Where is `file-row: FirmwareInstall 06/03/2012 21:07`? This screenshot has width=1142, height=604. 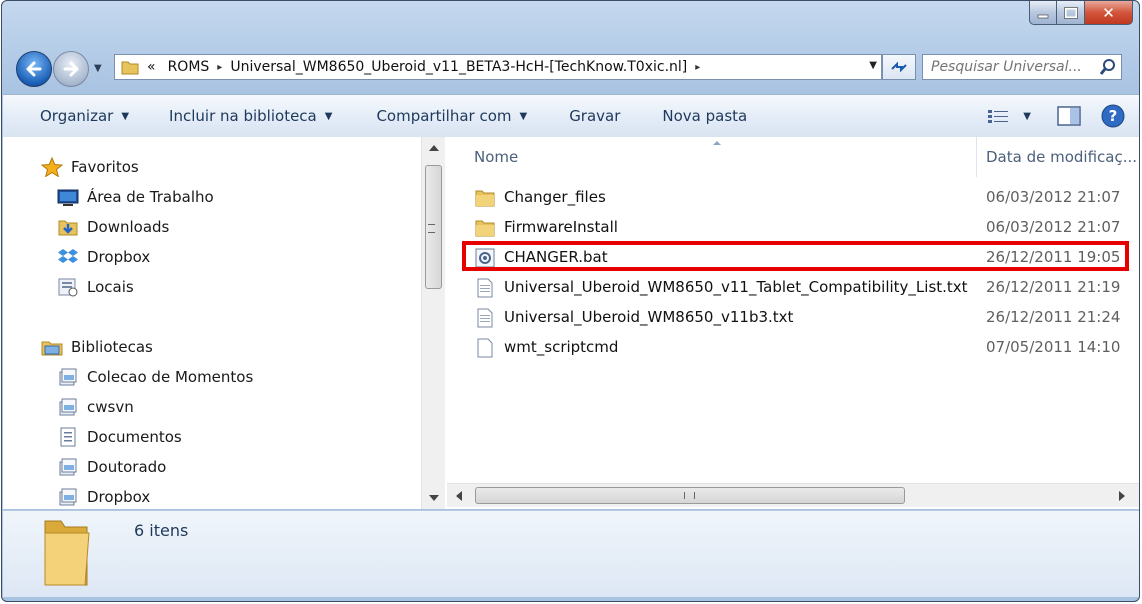
file-row: FirmwareInstall 06/03/2012 21:07 is located at coordinates (793, 228).